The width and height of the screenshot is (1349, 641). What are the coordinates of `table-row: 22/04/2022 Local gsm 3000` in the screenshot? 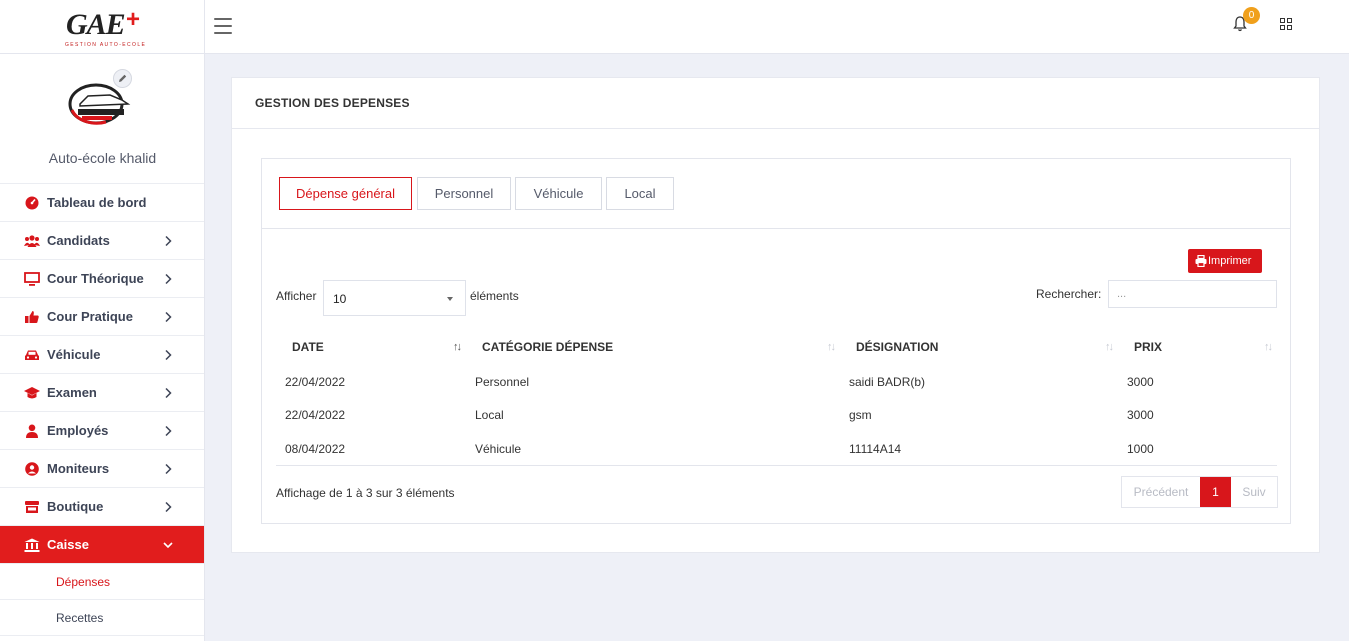 It's located at (776, 416).